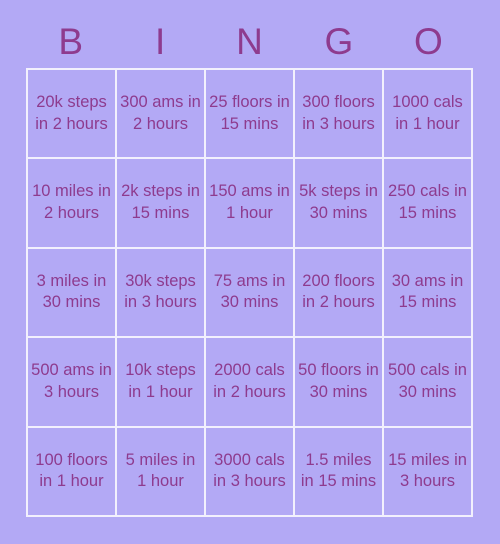 This screenshot has width=500, height=544. I want to click on bingo-cell-label: 150 ams in 1 hour, so click(249, 202).